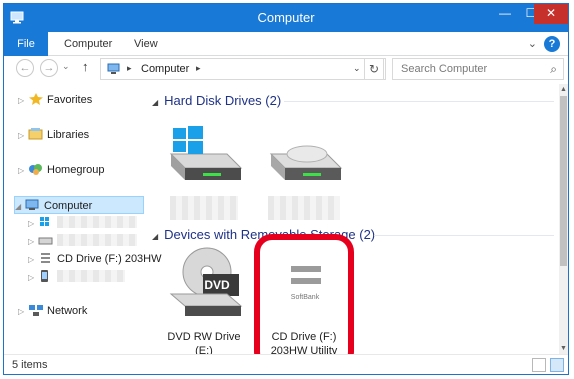 The image size is (574, 379). I want to click on title-bar: Computer — ☐ ✕, so click(286, 18).